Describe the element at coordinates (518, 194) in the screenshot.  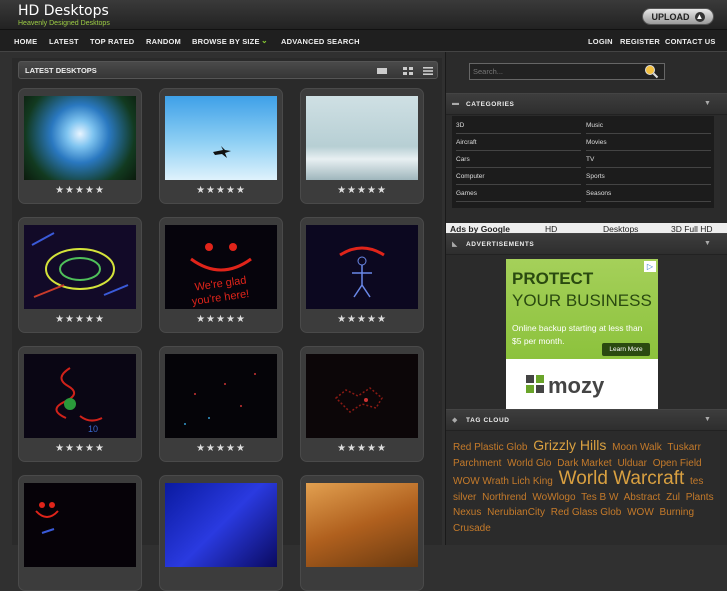
I see `category-games: Games` at that location.